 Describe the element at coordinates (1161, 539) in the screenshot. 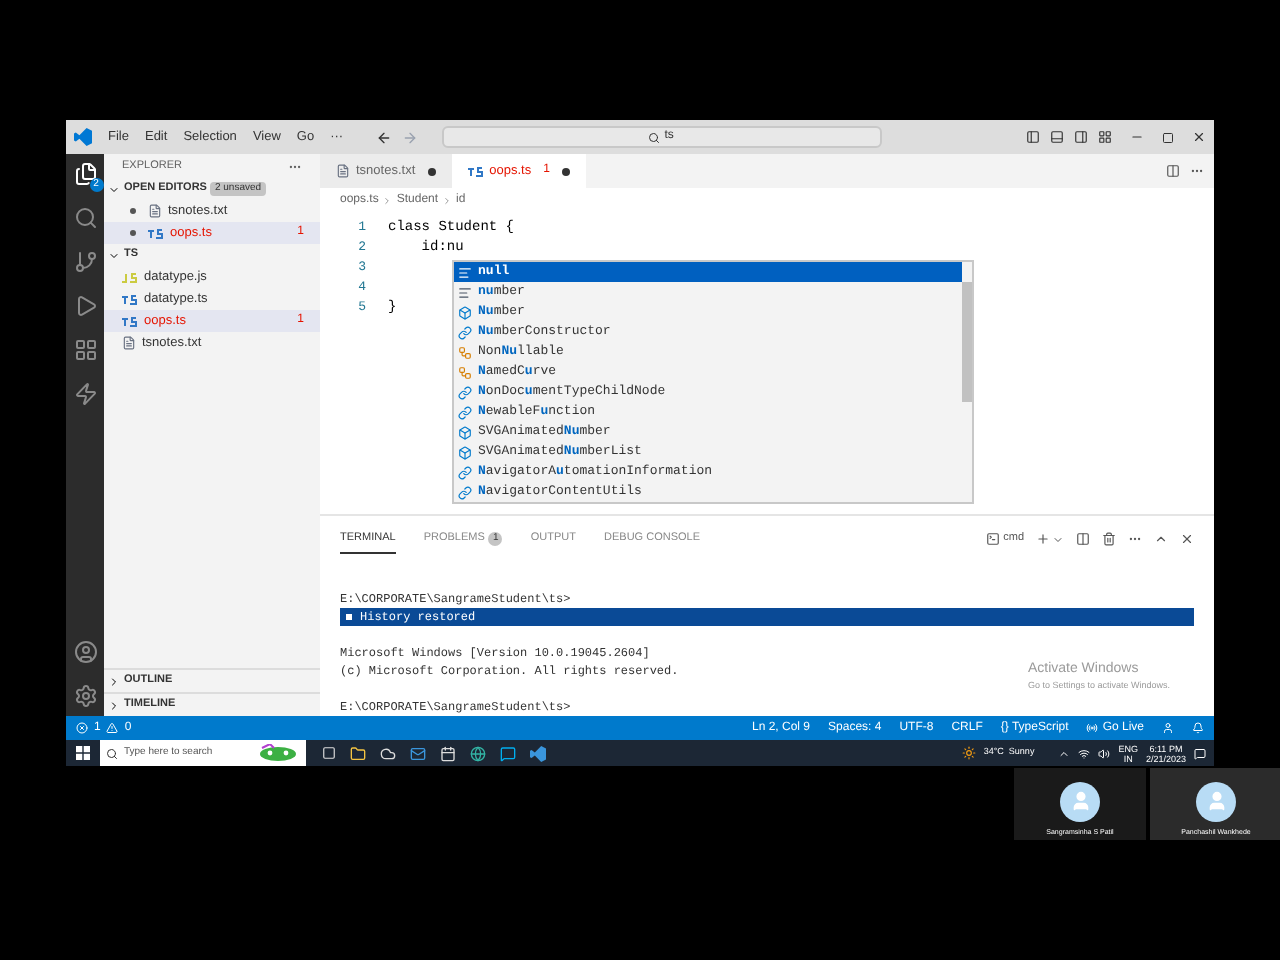

I see `maximize-panel-icon` at that location.